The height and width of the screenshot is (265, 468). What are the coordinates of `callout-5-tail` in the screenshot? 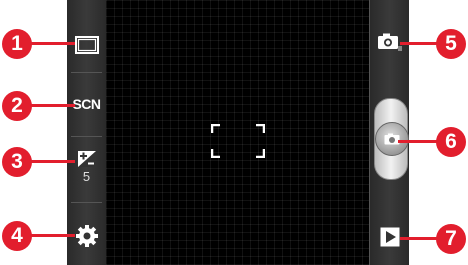 It's located at (420, 43).